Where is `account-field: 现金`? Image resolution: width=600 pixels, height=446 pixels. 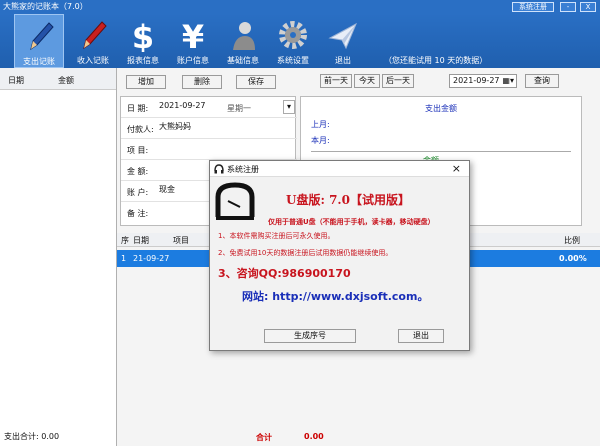
account-field: 现金 is located at coordinates (167, 189).